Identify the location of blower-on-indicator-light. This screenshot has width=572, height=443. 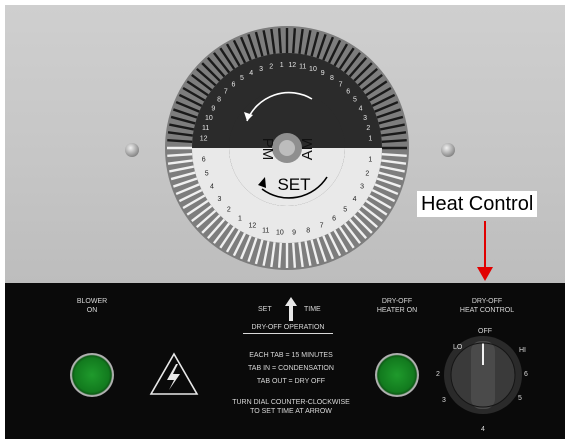
(92, 375).